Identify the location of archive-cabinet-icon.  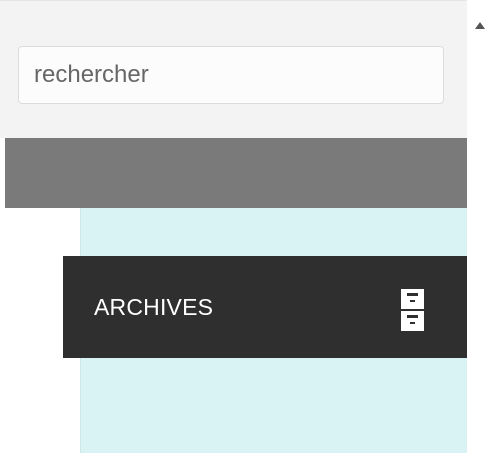
(412, 310).